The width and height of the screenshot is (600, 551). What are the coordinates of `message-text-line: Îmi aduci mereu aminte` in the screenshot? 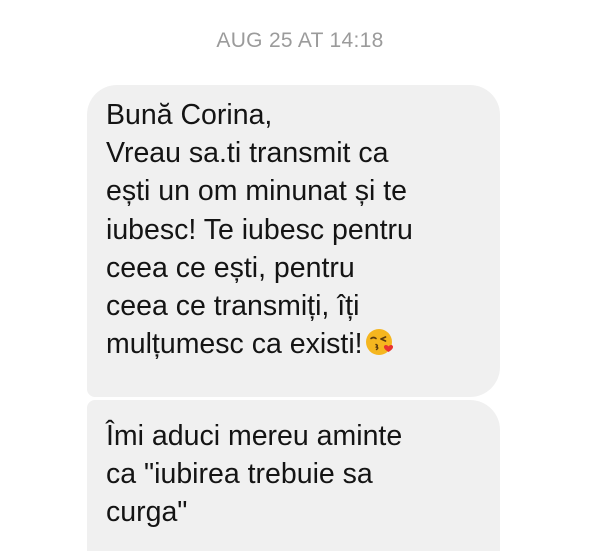 It's located at (254, 436).